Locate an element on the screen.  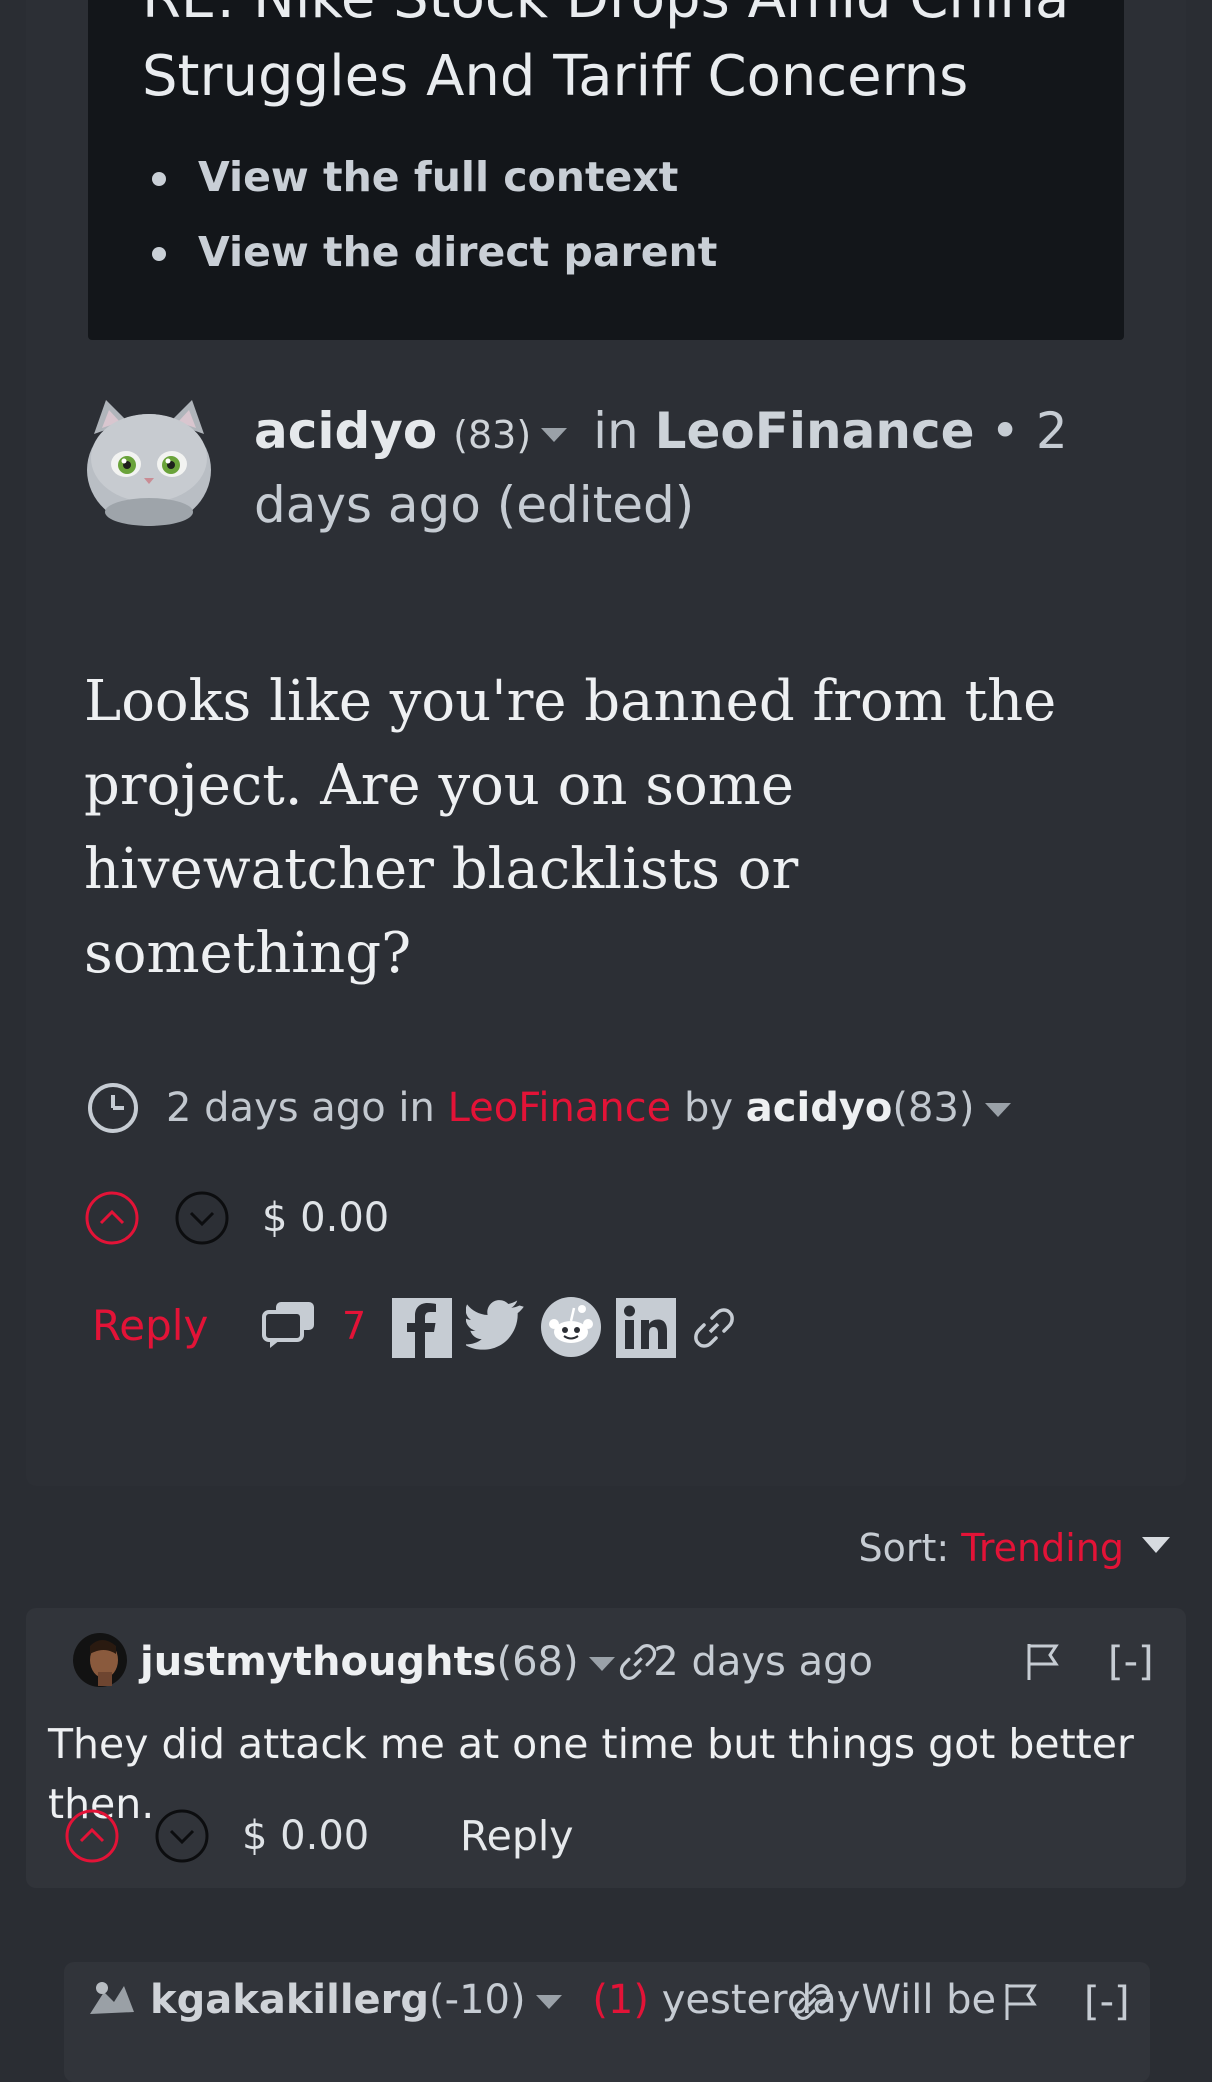
commenter-name: justmythoughts is located at coordinates (318, 1662).